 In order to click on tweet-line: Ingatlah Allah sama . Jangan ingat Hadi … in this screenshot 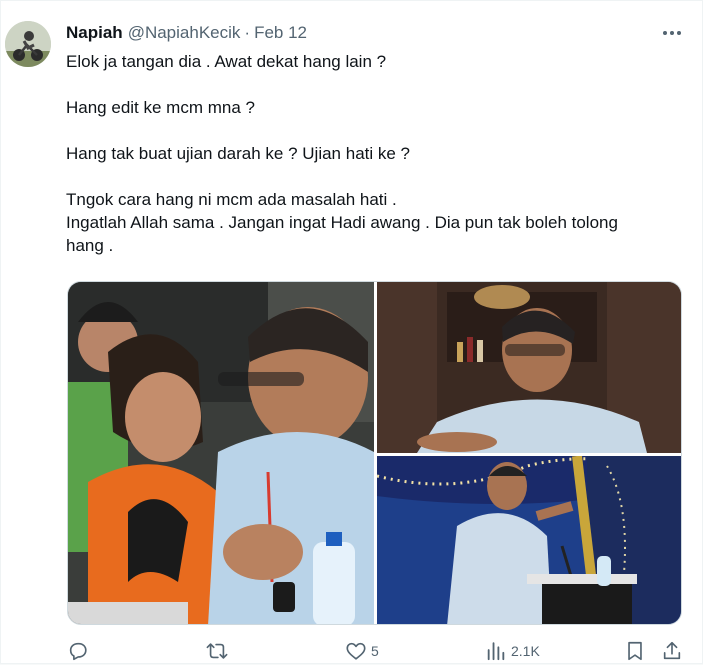, I will do `click(342, 222)`.